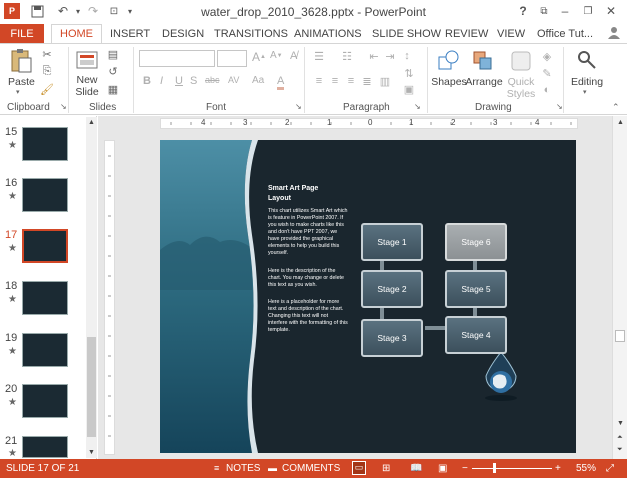 This screenshot has height=478, width=627. Describe the element at coordinates (63, 106) in the screenshot. I see `clipboard-launcher-icon: ↘` at that location.